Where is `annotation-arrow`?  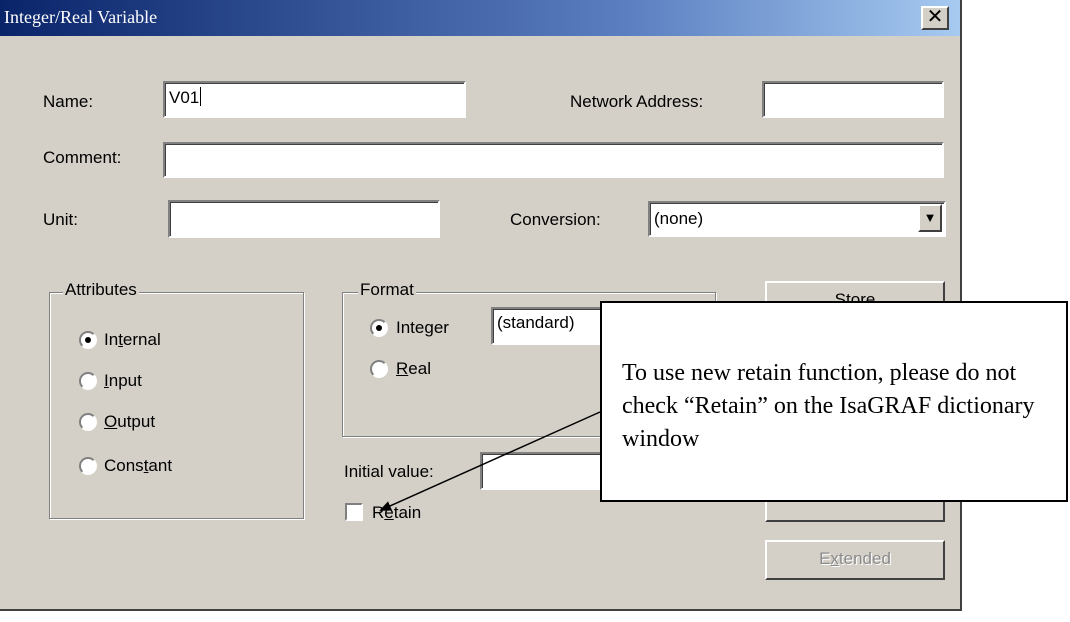 annotation-arrow is located at coordinates (490, 461).